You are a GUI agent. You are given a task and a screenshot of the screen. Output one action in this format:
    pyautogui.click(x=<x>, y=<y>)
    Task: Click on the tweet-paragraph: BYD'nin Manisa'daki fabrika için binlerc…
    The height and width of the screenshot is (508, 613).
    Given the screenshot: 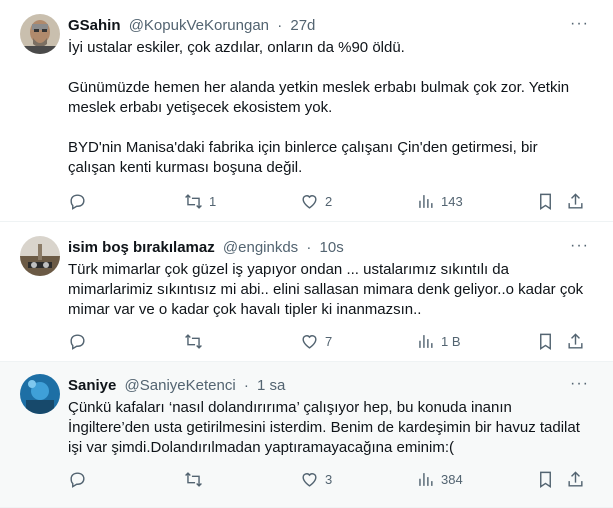 What is the action you would take?
    pyautogui.click(x=303, y=157)
    